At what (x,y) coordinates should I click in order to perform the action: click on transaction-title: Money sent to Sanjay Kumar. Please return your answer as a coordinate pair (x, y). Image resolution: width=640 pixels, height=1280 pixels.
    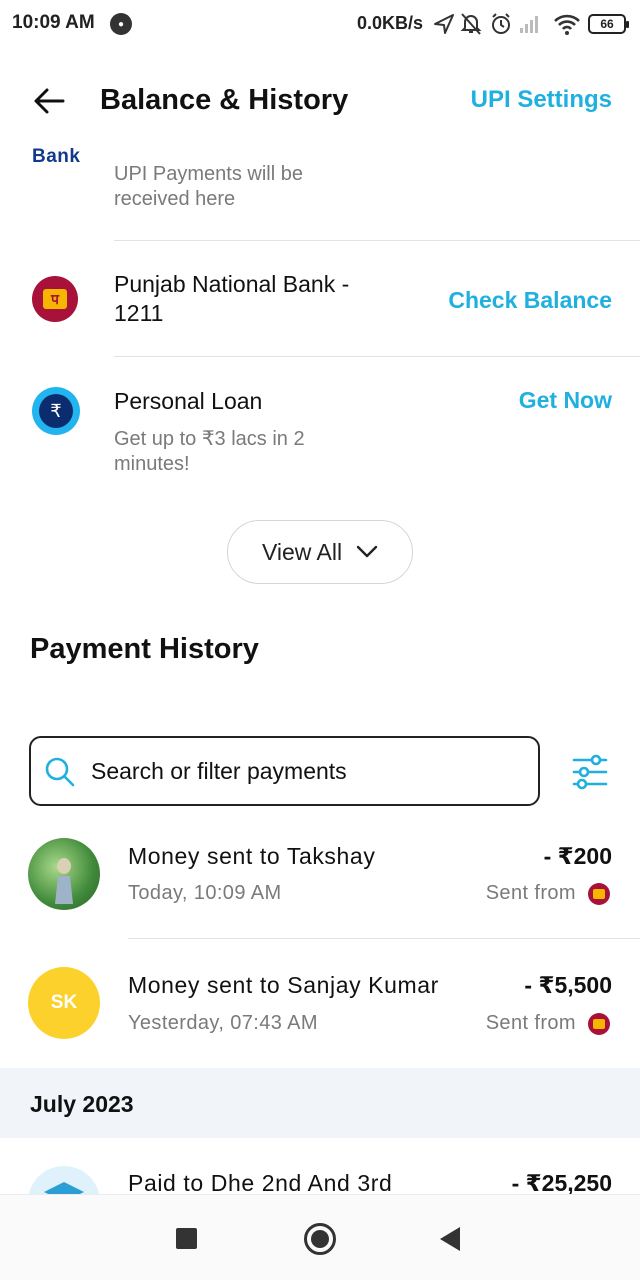
    Looking at the image, I should click on (283, 985).